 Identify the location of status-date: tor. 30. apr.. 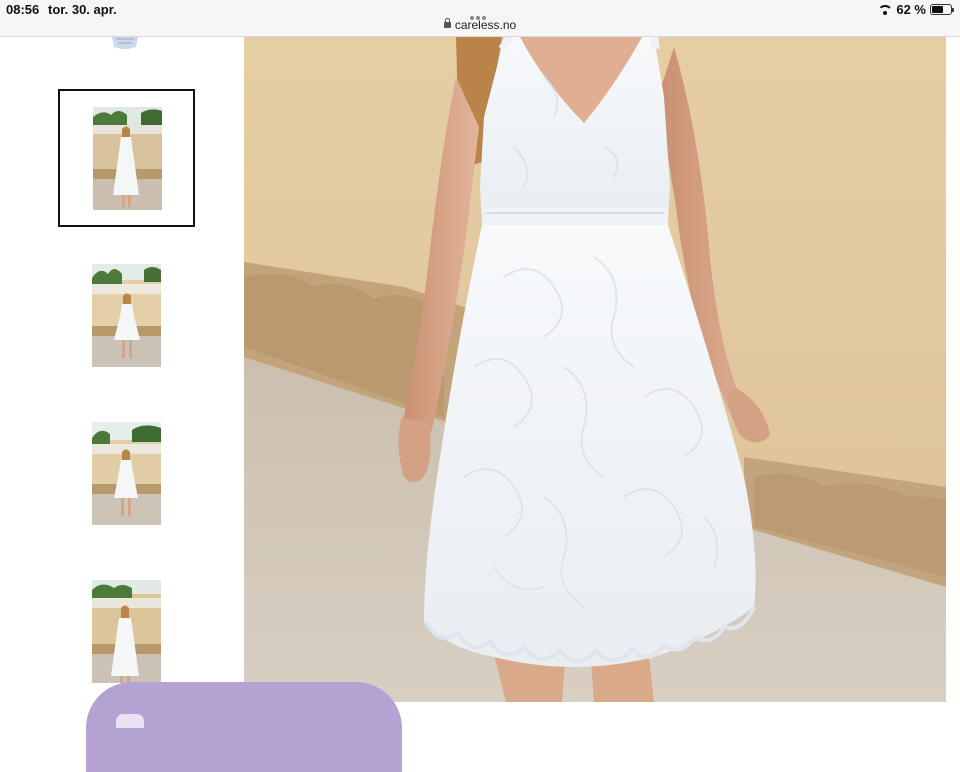
(82, 9).